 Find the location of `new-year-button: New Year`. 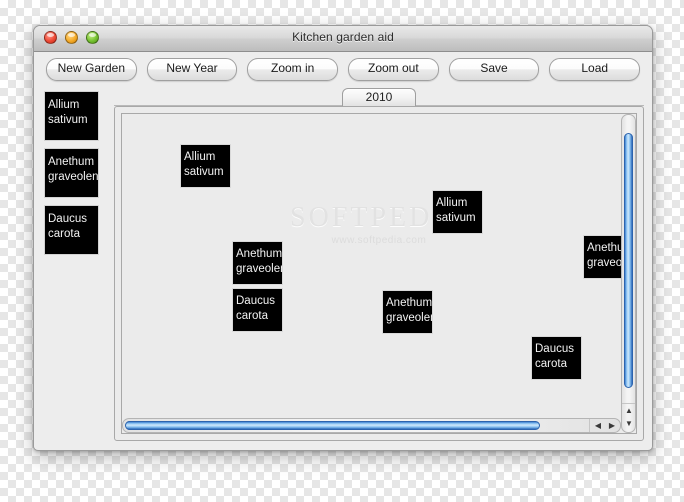

new-year-button: New Year is located at coordinates (192, 69).